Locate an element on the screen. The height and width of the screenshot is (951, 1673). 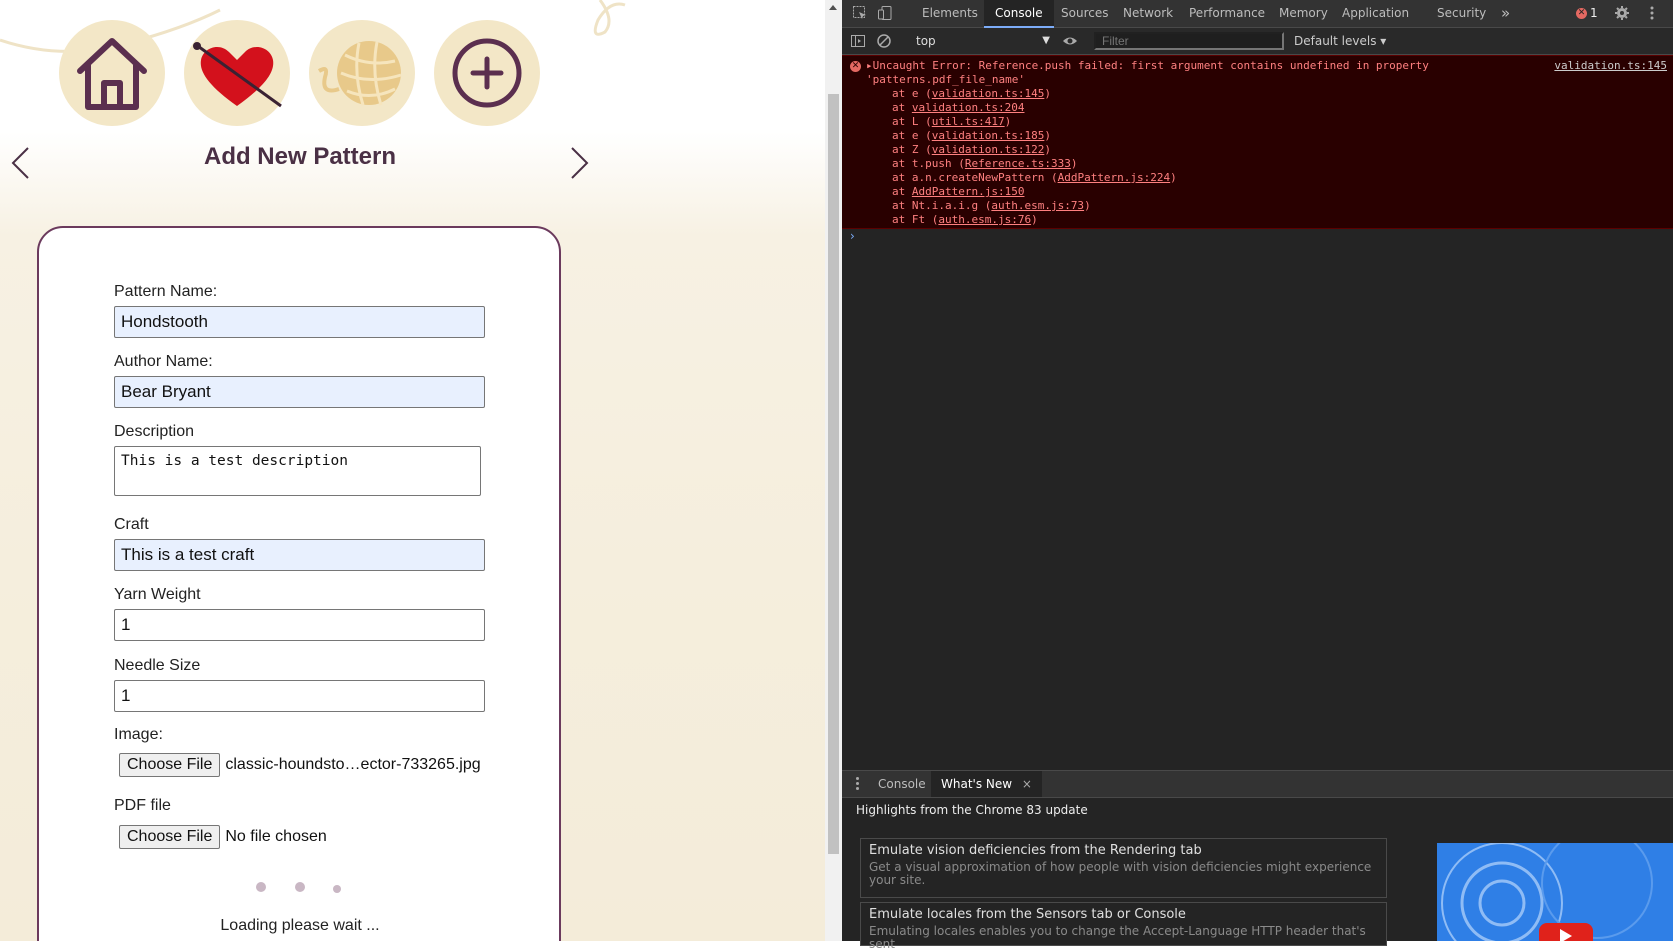
yarn-ball-icon is located at coordinates (359, 73).